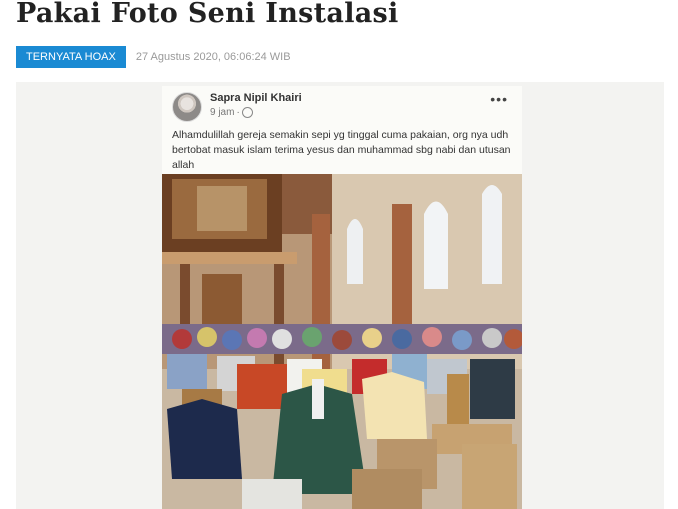  What do you see at coordinates (256, 112) in the screenshot?
I see `post-time: 9 jam ·` at bounding box center [256, 112].